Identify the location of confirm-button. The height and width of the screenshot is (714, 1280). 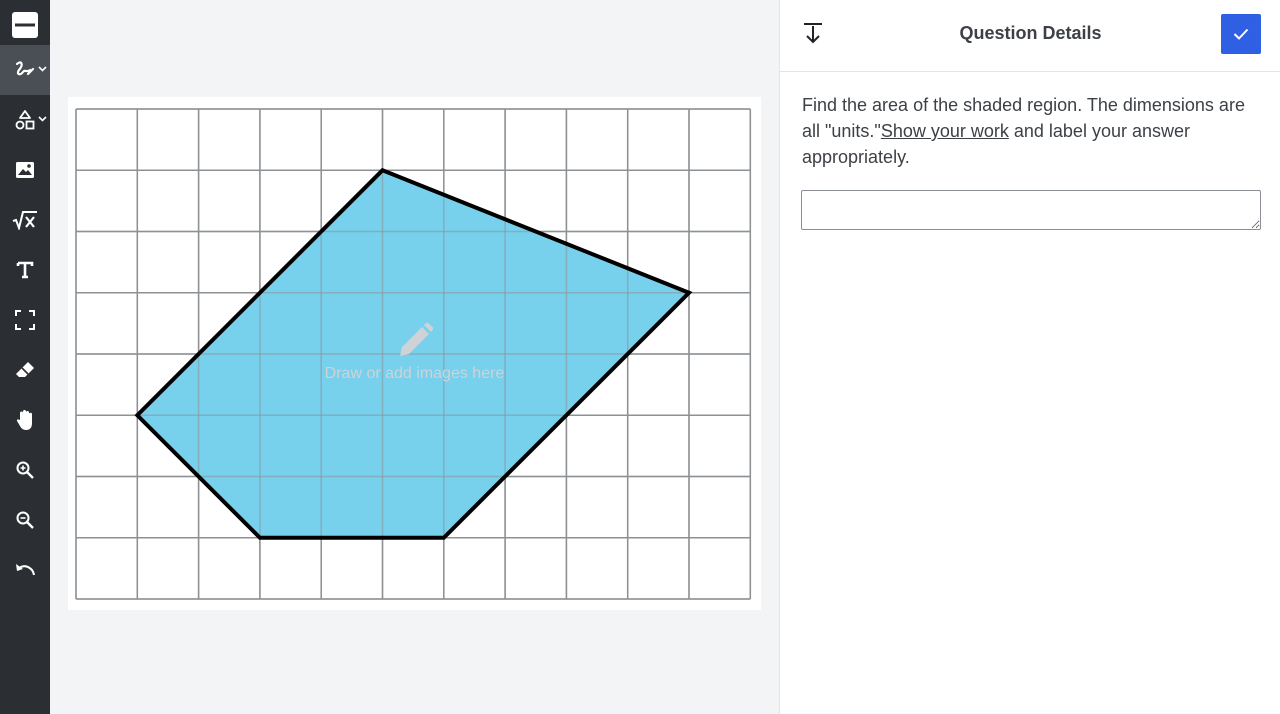
(1241, 34).